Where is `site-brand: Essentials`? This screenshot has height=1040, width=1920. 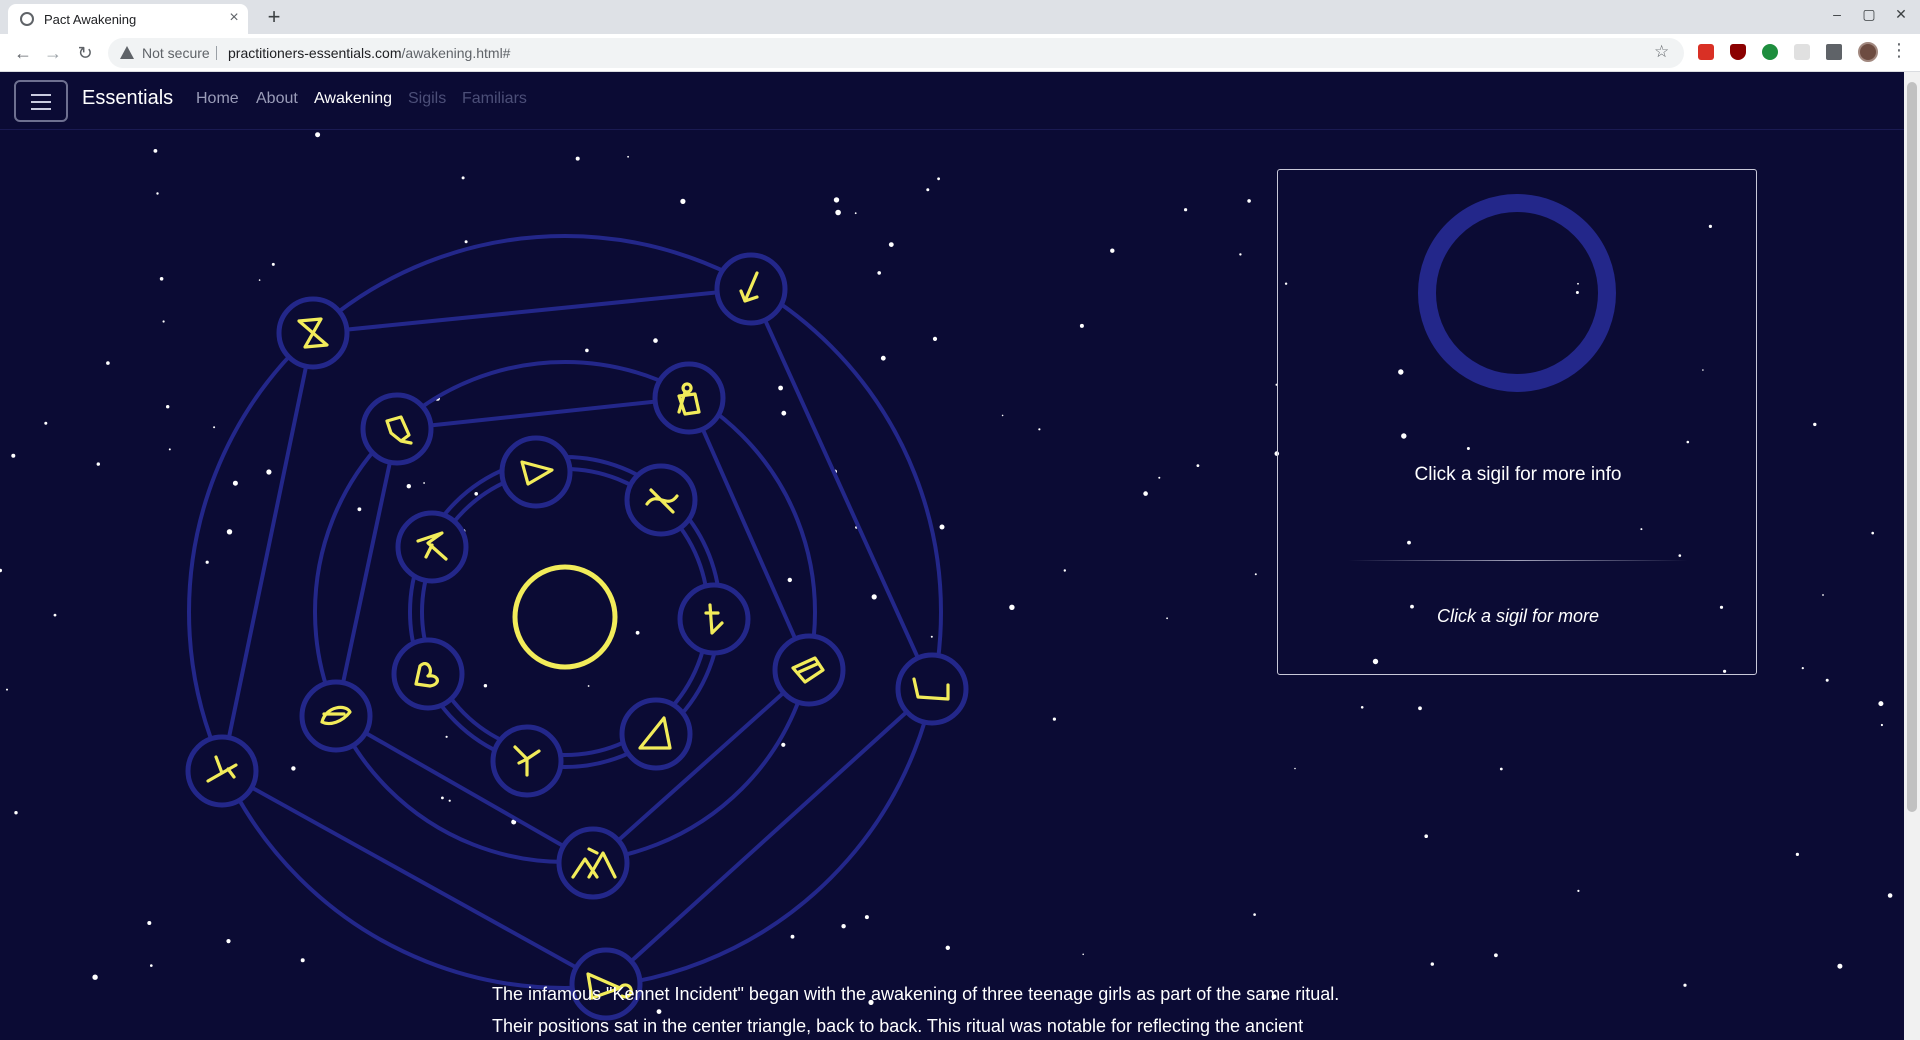
site-brand: Essentials is located at coordinates (127, 98).